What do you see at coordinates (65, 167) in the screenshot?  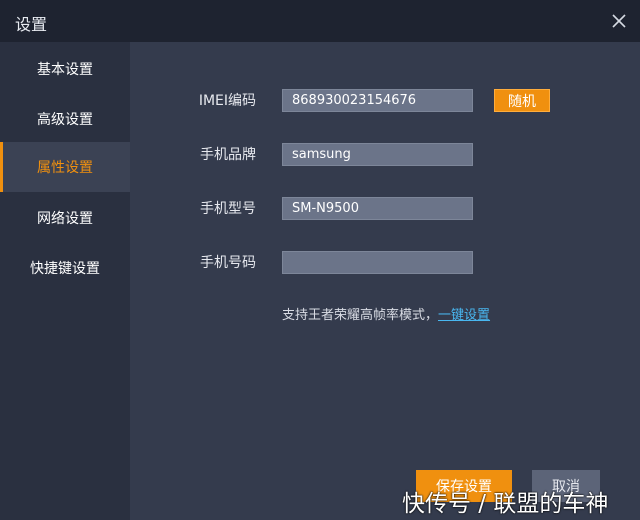 I see `sidebar-item-property-settings: 属性设置` at bounding box center [65, 167].